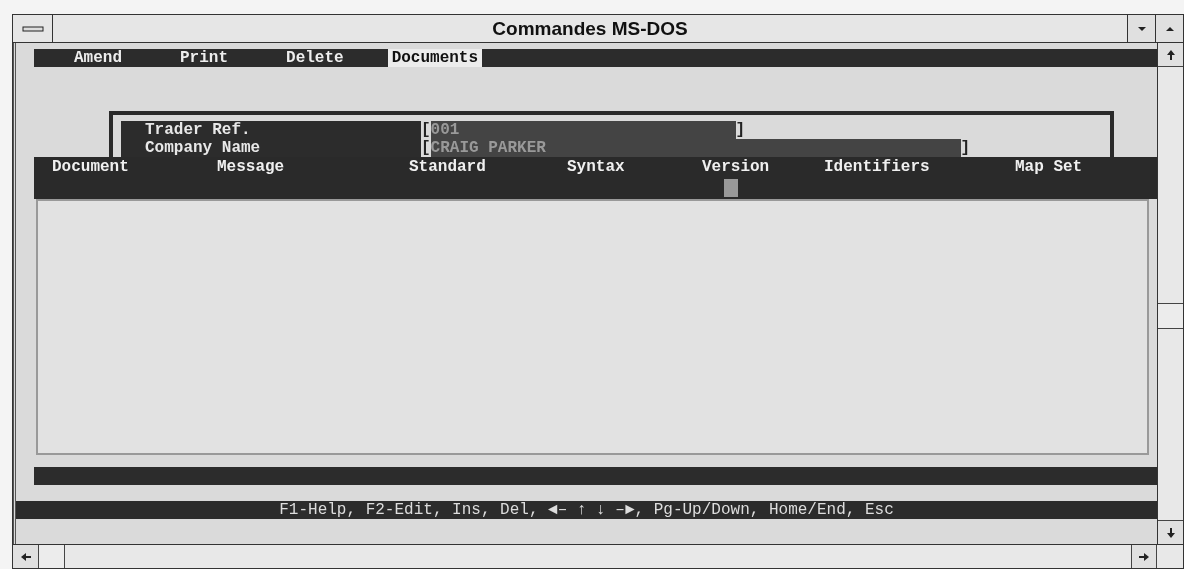 The image size is (1184, 569). I want to click on right-arrow-icon, so click(1144, 556).